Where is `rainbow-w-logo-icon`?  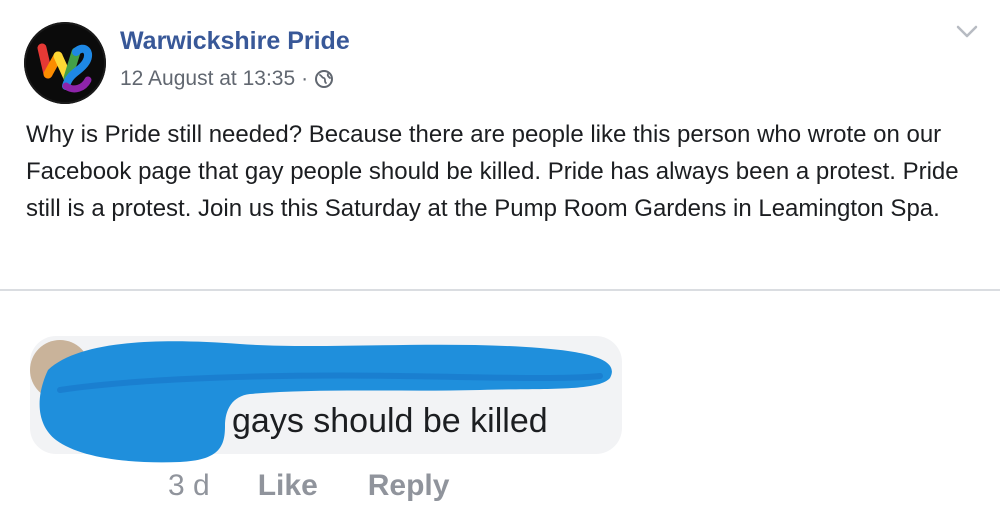 rainbow-w-logo-icon is located at coordinates (65, 63).